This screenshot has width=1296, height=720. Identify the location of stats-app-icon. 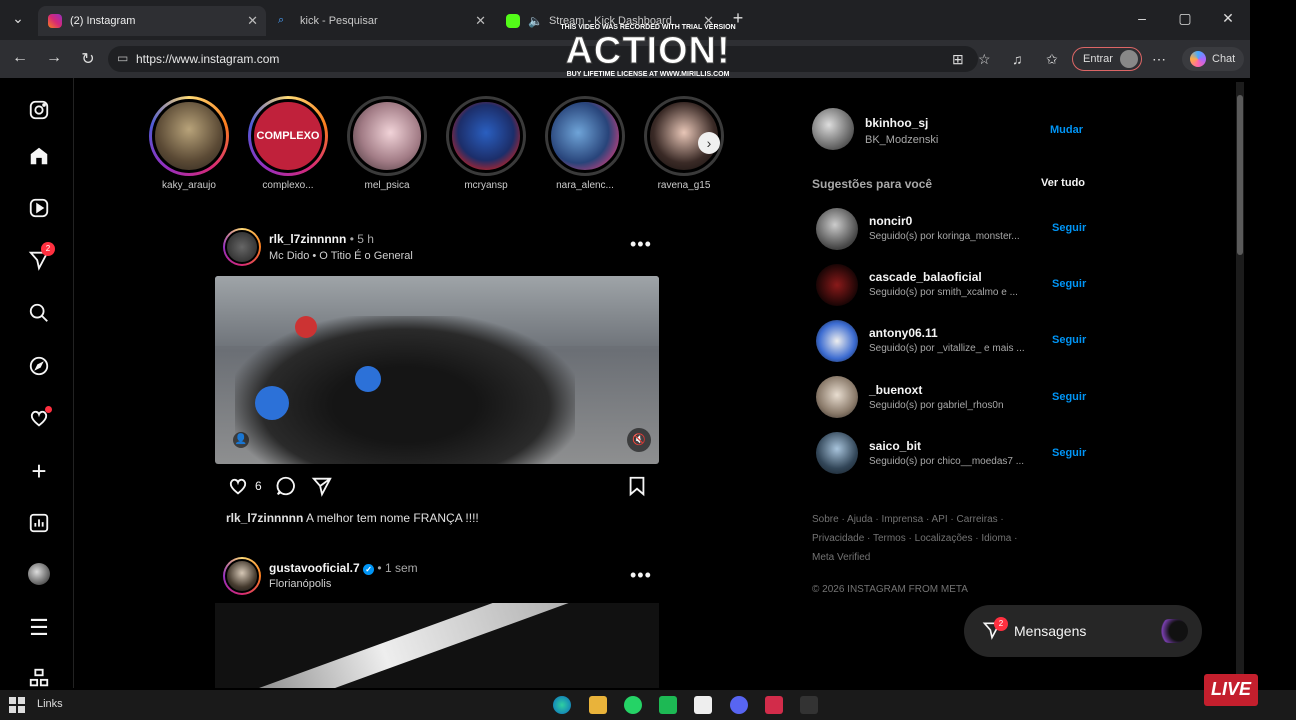
(668, 705).